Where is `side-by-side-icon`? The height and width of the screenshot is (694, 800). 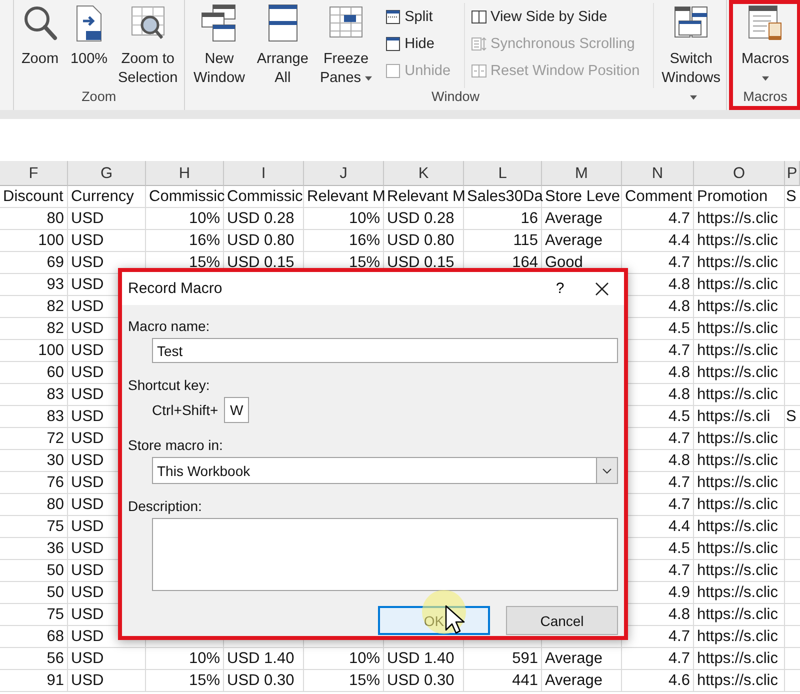 side-by-side-icon is located at coordinates (478, 16).